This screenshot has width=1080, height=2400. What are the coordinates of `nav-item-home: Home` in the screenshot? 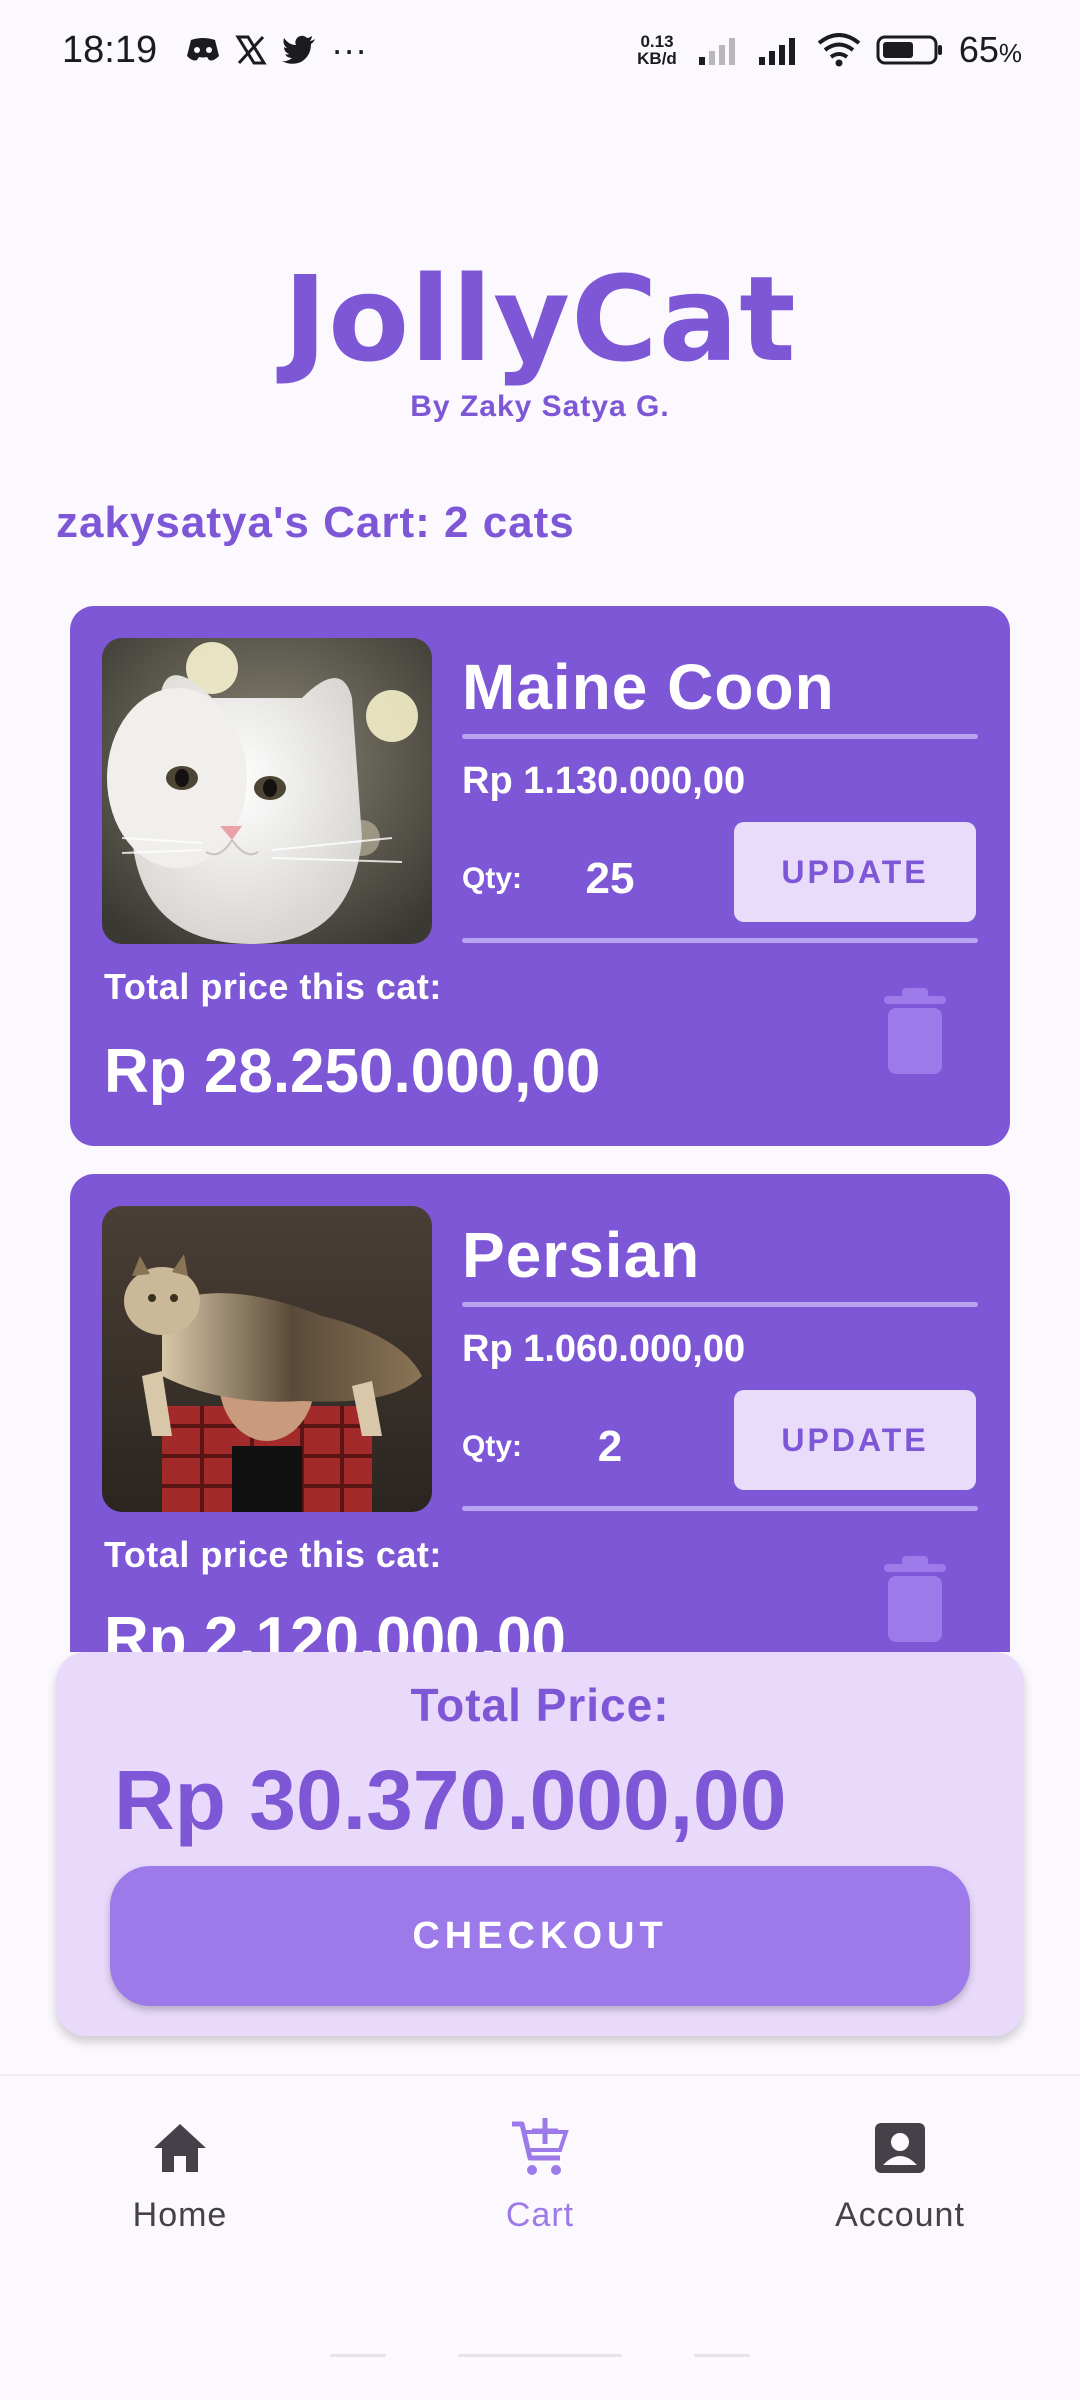 It's located at (180, 2186).